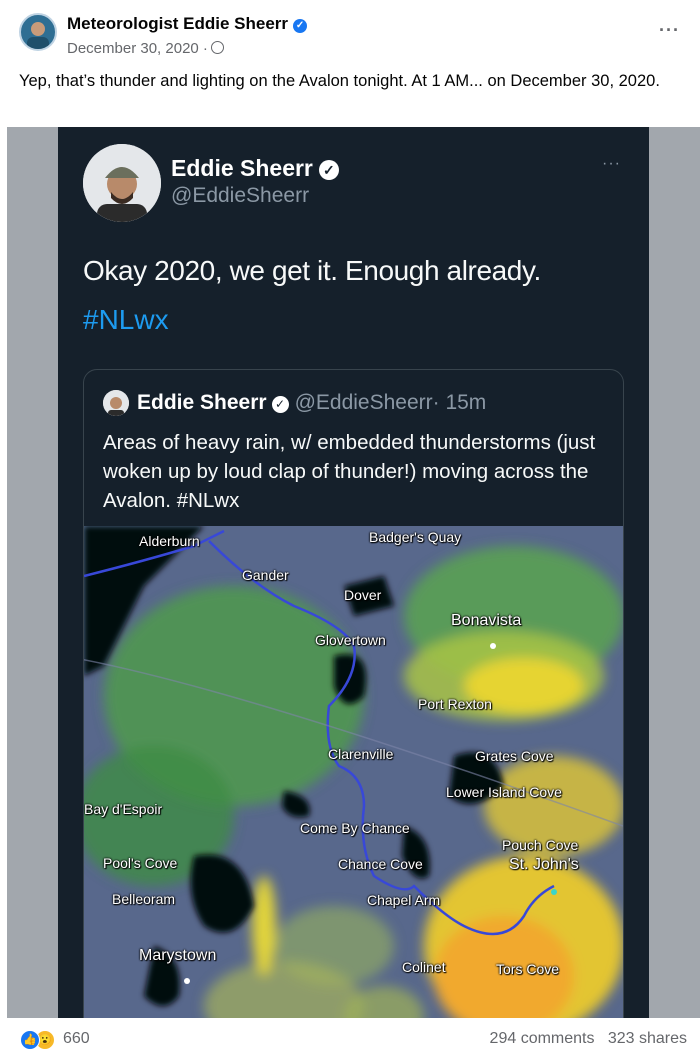 The image size is (700, 1062). I want to click on reaction-count: 660, so click(76, 1039).